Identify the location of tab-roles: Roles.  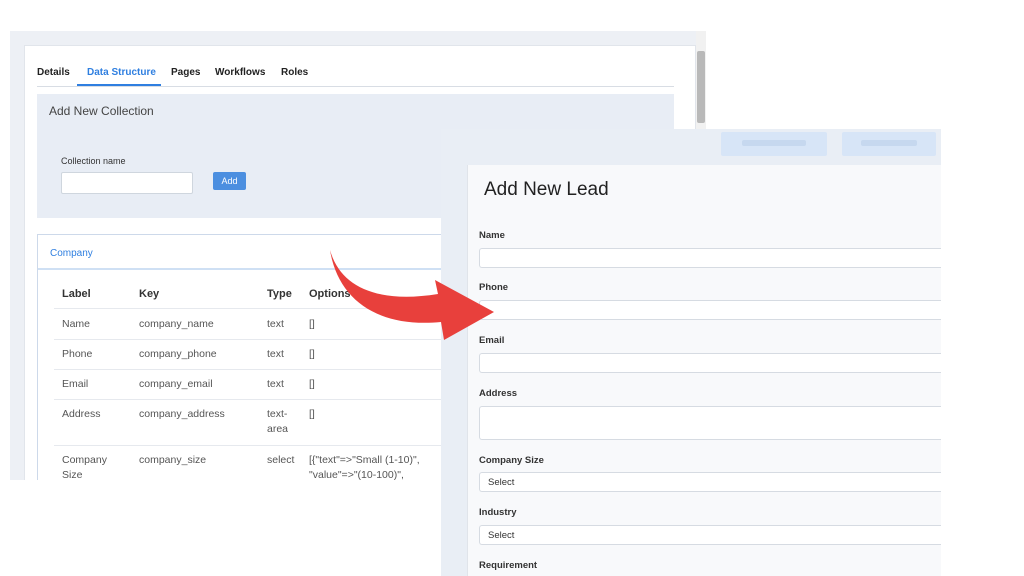
(294, 72).